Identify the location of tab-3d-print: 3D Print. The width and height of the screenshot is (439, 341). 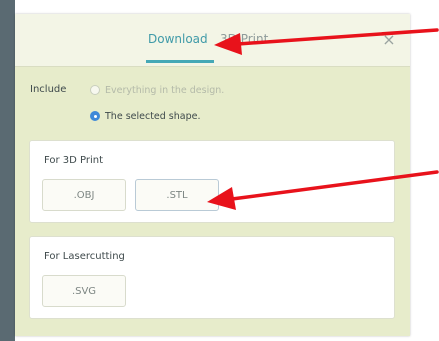
(244, 39).